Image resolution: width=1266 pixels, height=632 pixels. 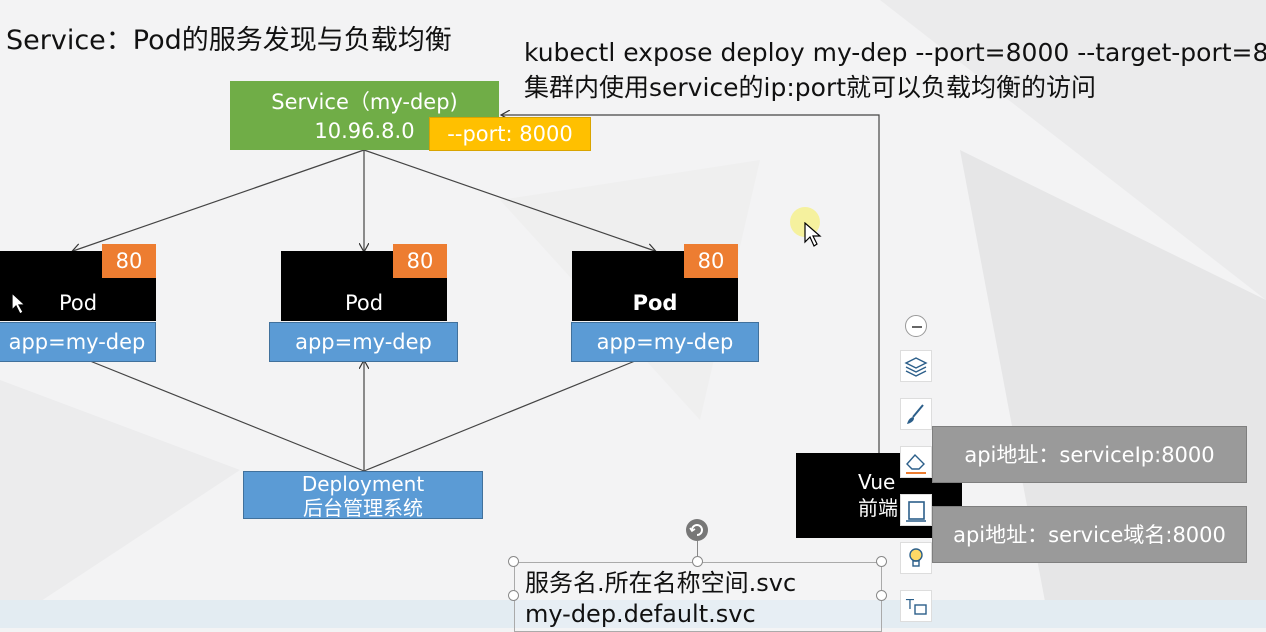 What do you see at coordinates (1089, 534) in the screenshot?
I see `api-note-service-dns: api地址：service域名:8000` at bounding box center [1089, 534].